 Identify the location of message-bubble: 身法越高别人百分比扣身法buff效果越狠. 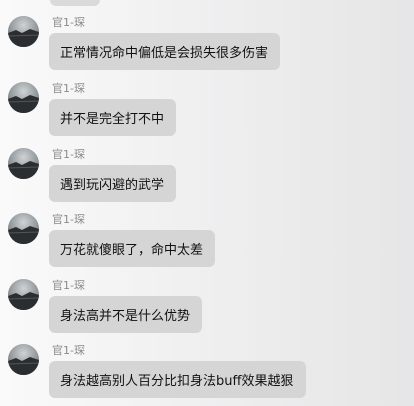
(177, 379).